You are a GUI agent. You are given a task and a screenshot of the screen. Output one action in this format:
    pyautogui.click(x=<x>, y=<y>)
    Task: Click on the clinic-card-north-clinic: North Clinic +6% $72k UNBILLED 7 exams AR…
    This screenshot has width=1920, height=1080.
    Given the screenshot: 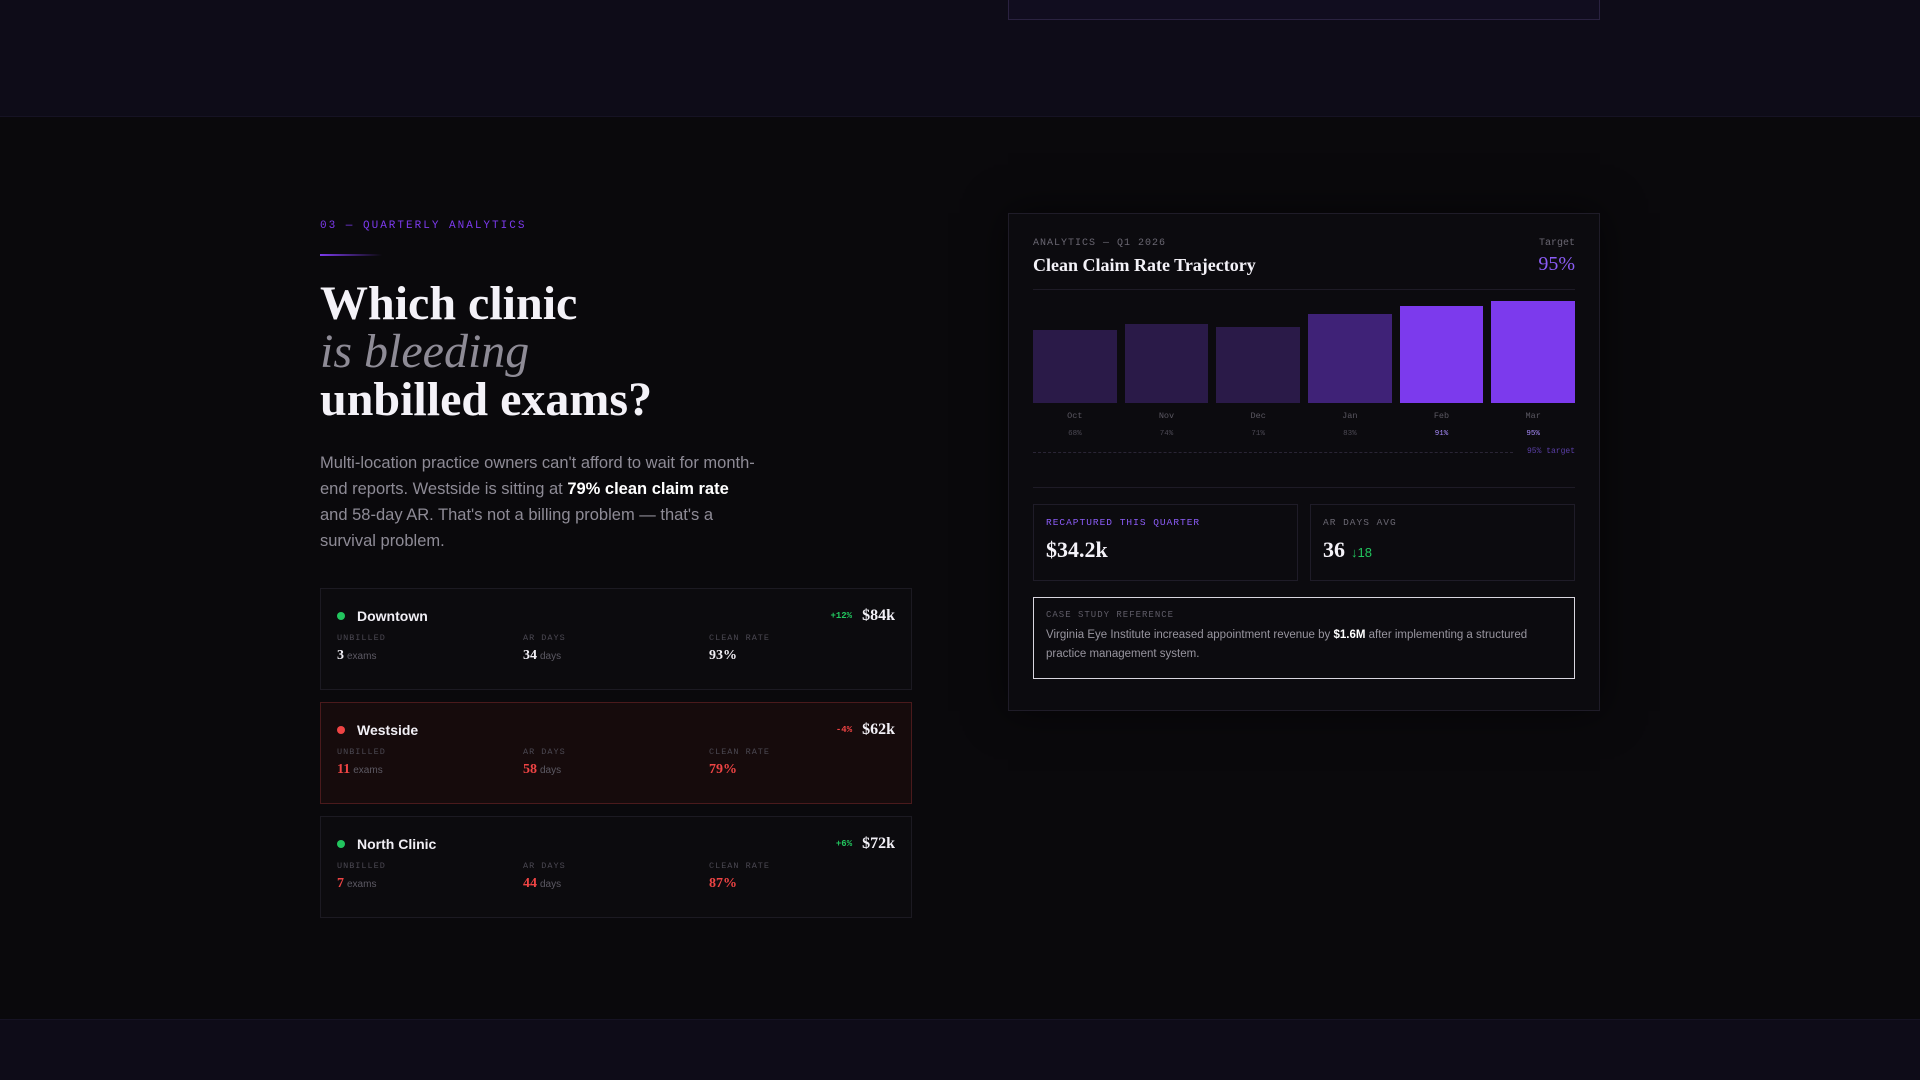 What is the action you would take?
    pyautogui.click(x=616, y=867)
    